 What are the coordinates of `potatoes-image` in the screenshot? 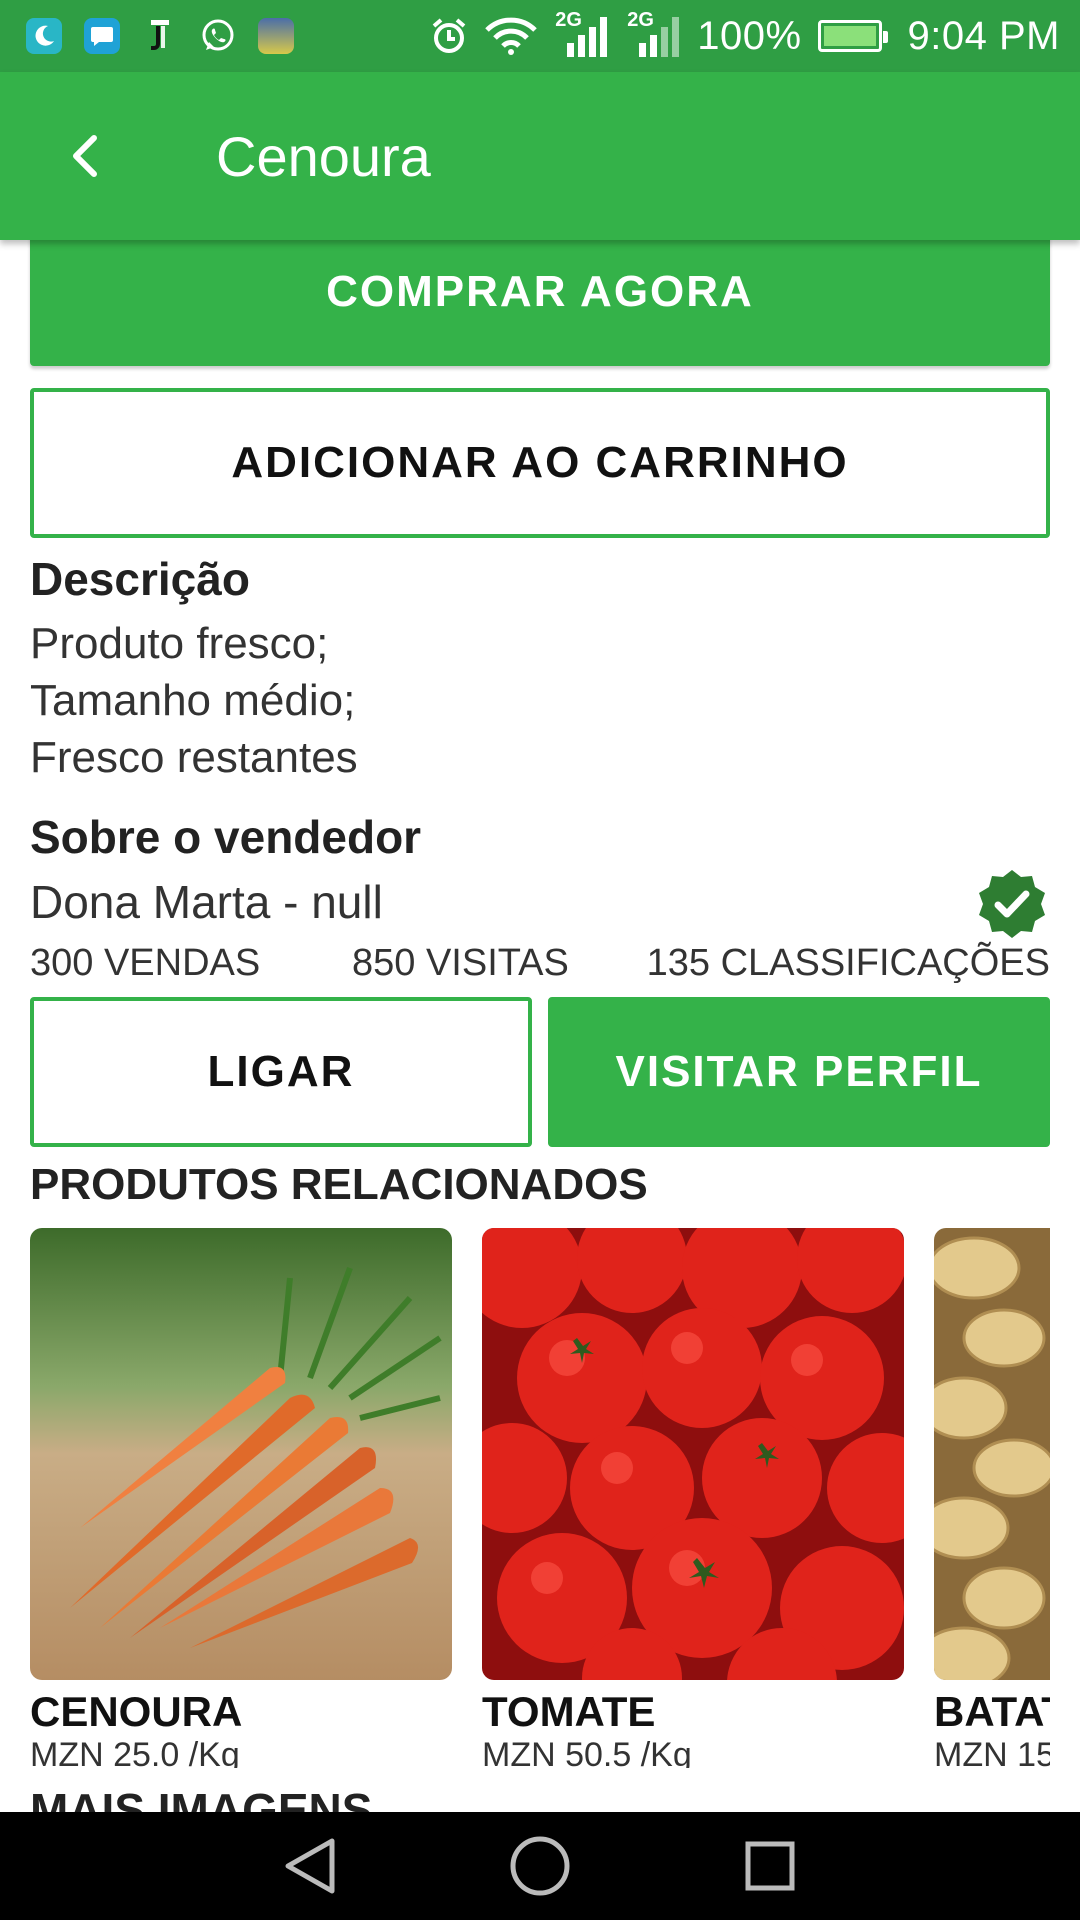 It's located at (992, 1454).